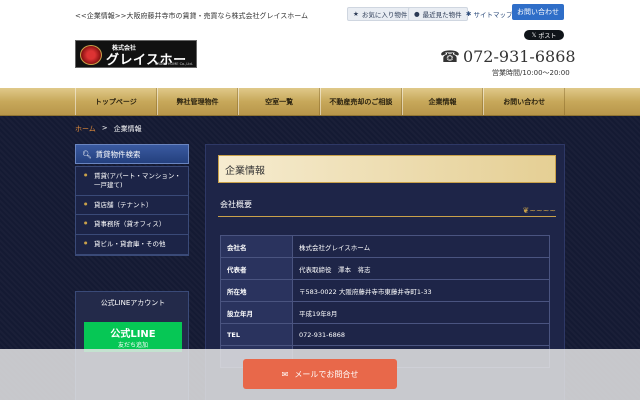  What do you see at coordinates (531, 73) in the screenshot?
I see `business-hours: 営業時間/10:00〜20:00` at bounding box center [531, 73].